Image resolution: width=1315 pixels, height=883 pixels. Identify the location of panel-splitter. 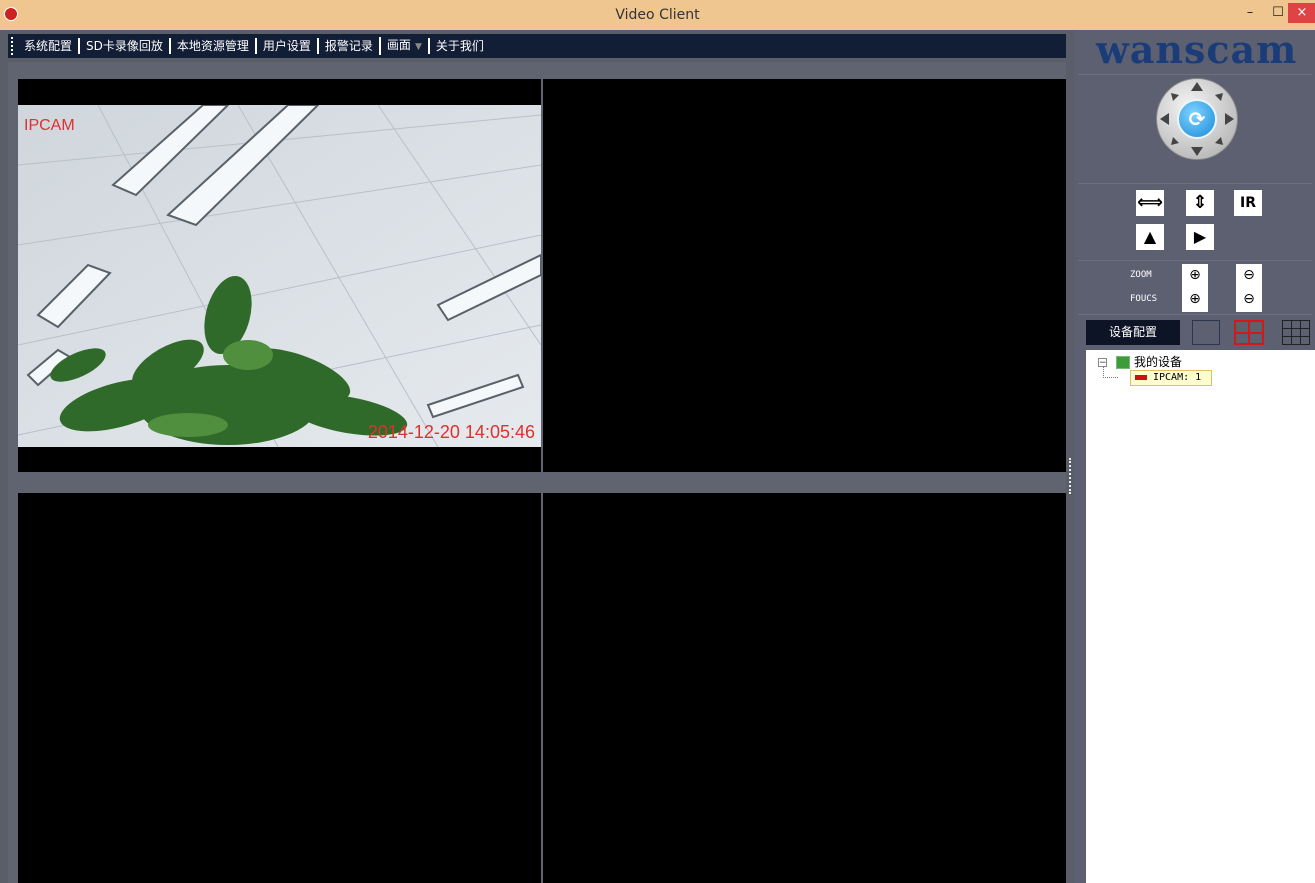
(1070, 475).